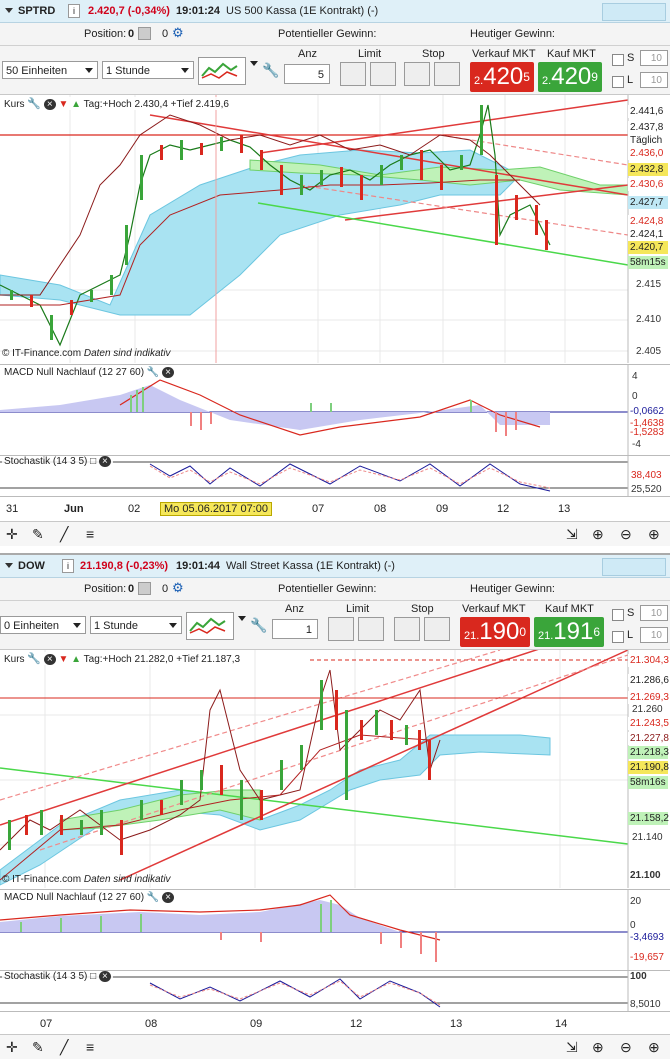 The height and width of the screenshot is (1063, 670). What do you see at coordinates (198, 11) in the screenshot?
I see `quote-time: 19:01:24` at bounding box center [198, 11].